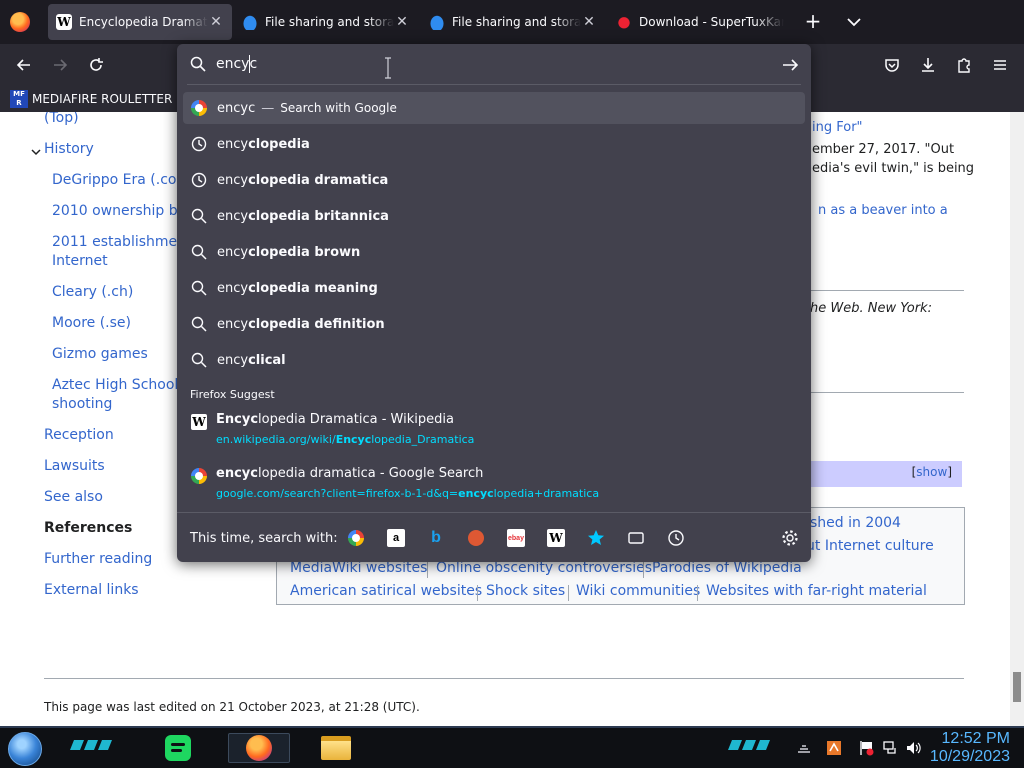  Describe the element at coordinates (1017, 419) in the screenshot. I see `page-scrollbar` at that location.